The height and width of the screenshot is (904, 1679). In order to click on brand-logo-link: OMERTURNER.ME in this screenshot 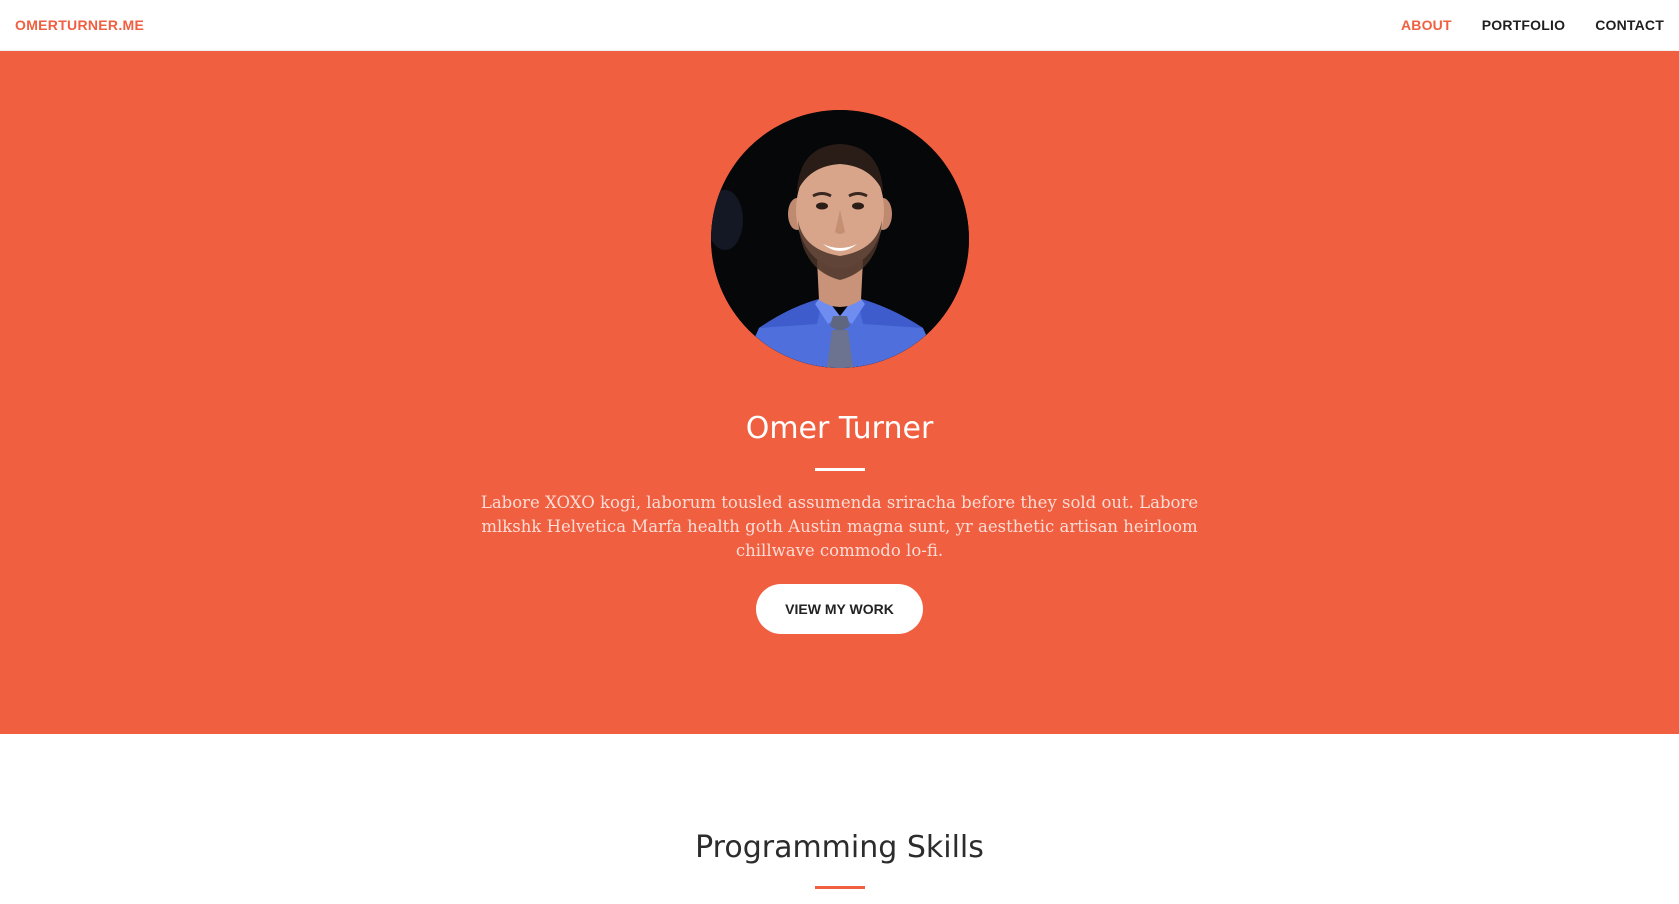, I will do `click(79, 25)`.